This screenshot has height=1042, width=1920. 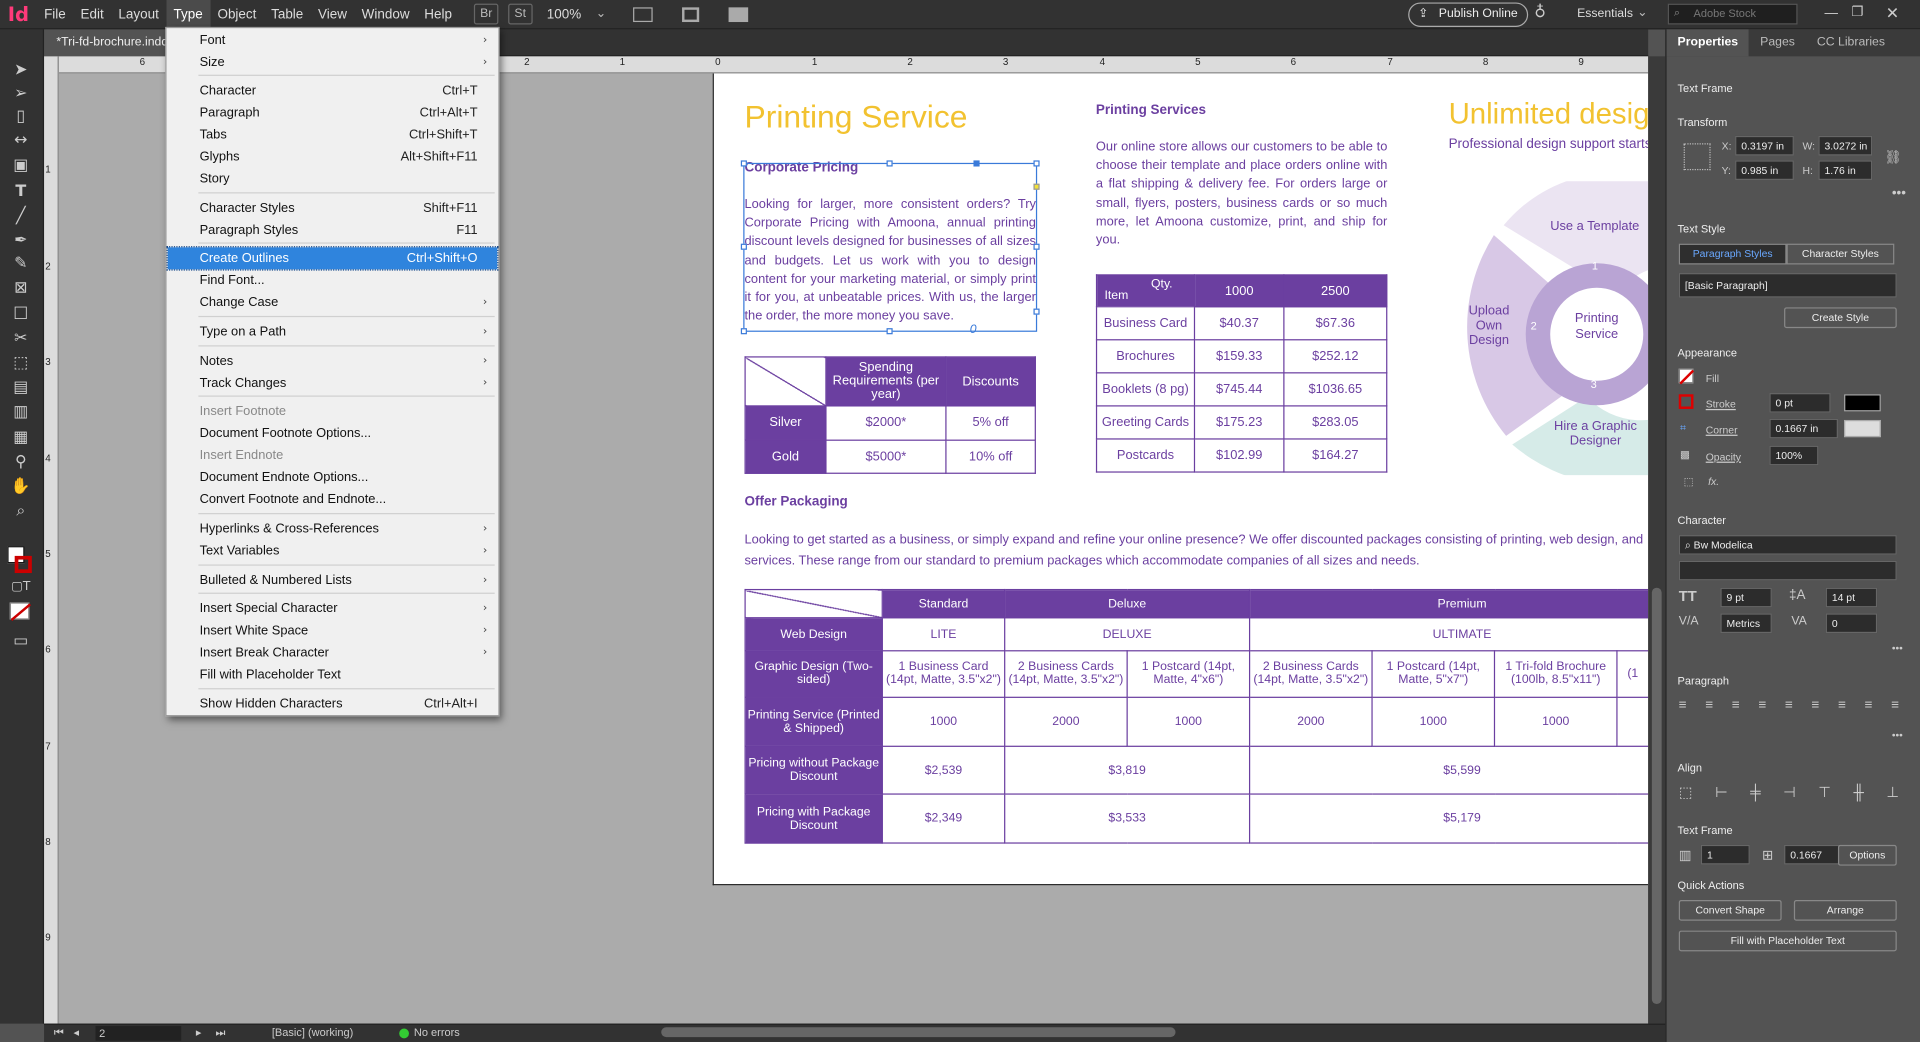 I want to click on menu-item-character-styles: Character Styles Shift+F11, so click(x=332, y=208).